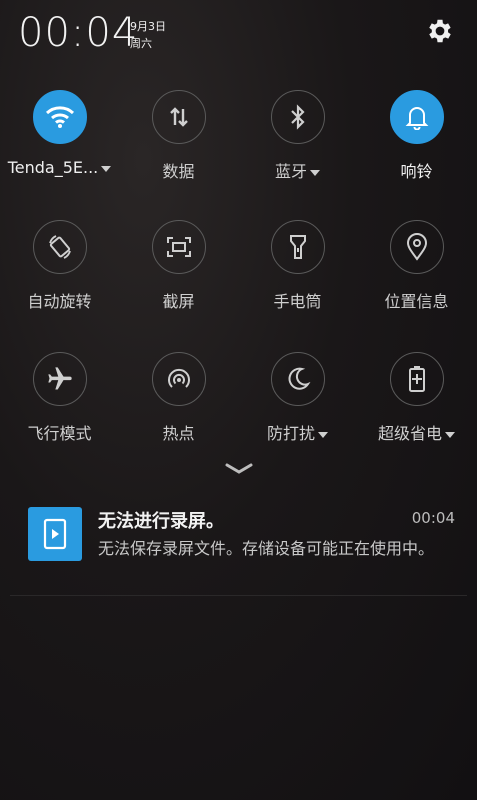 The height and width of the screenshot is (800, 477). Describe the element at coordinates (266, 548) in the screenshot. I see `notification-body: 无法保存录屏文件。存储设备可能正在使用中。` at that location.